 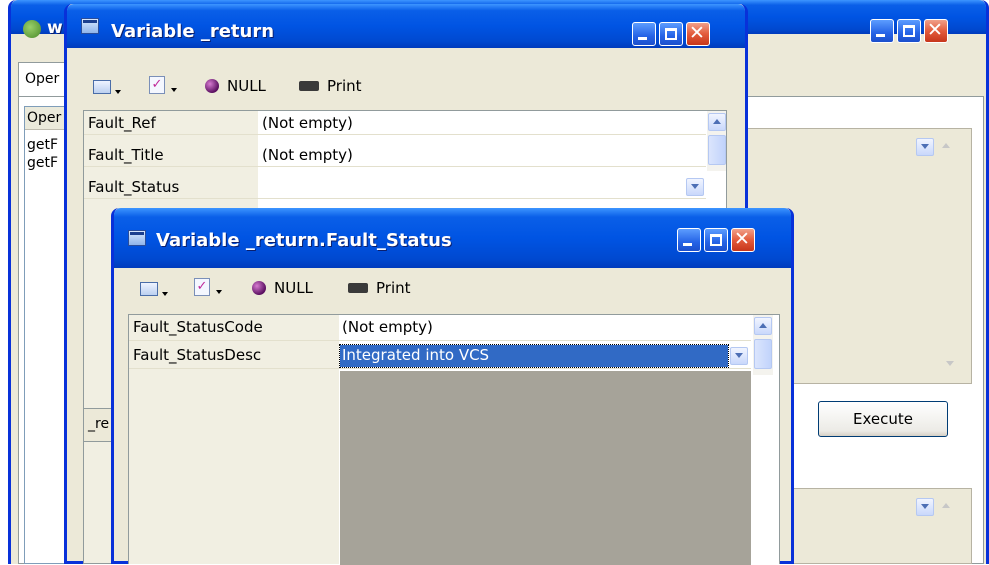 What do you see at coordinates (197, 355) in the screenshot?
I see `property-name: Fault_StatusDesc` at bounding box center [197, 355].